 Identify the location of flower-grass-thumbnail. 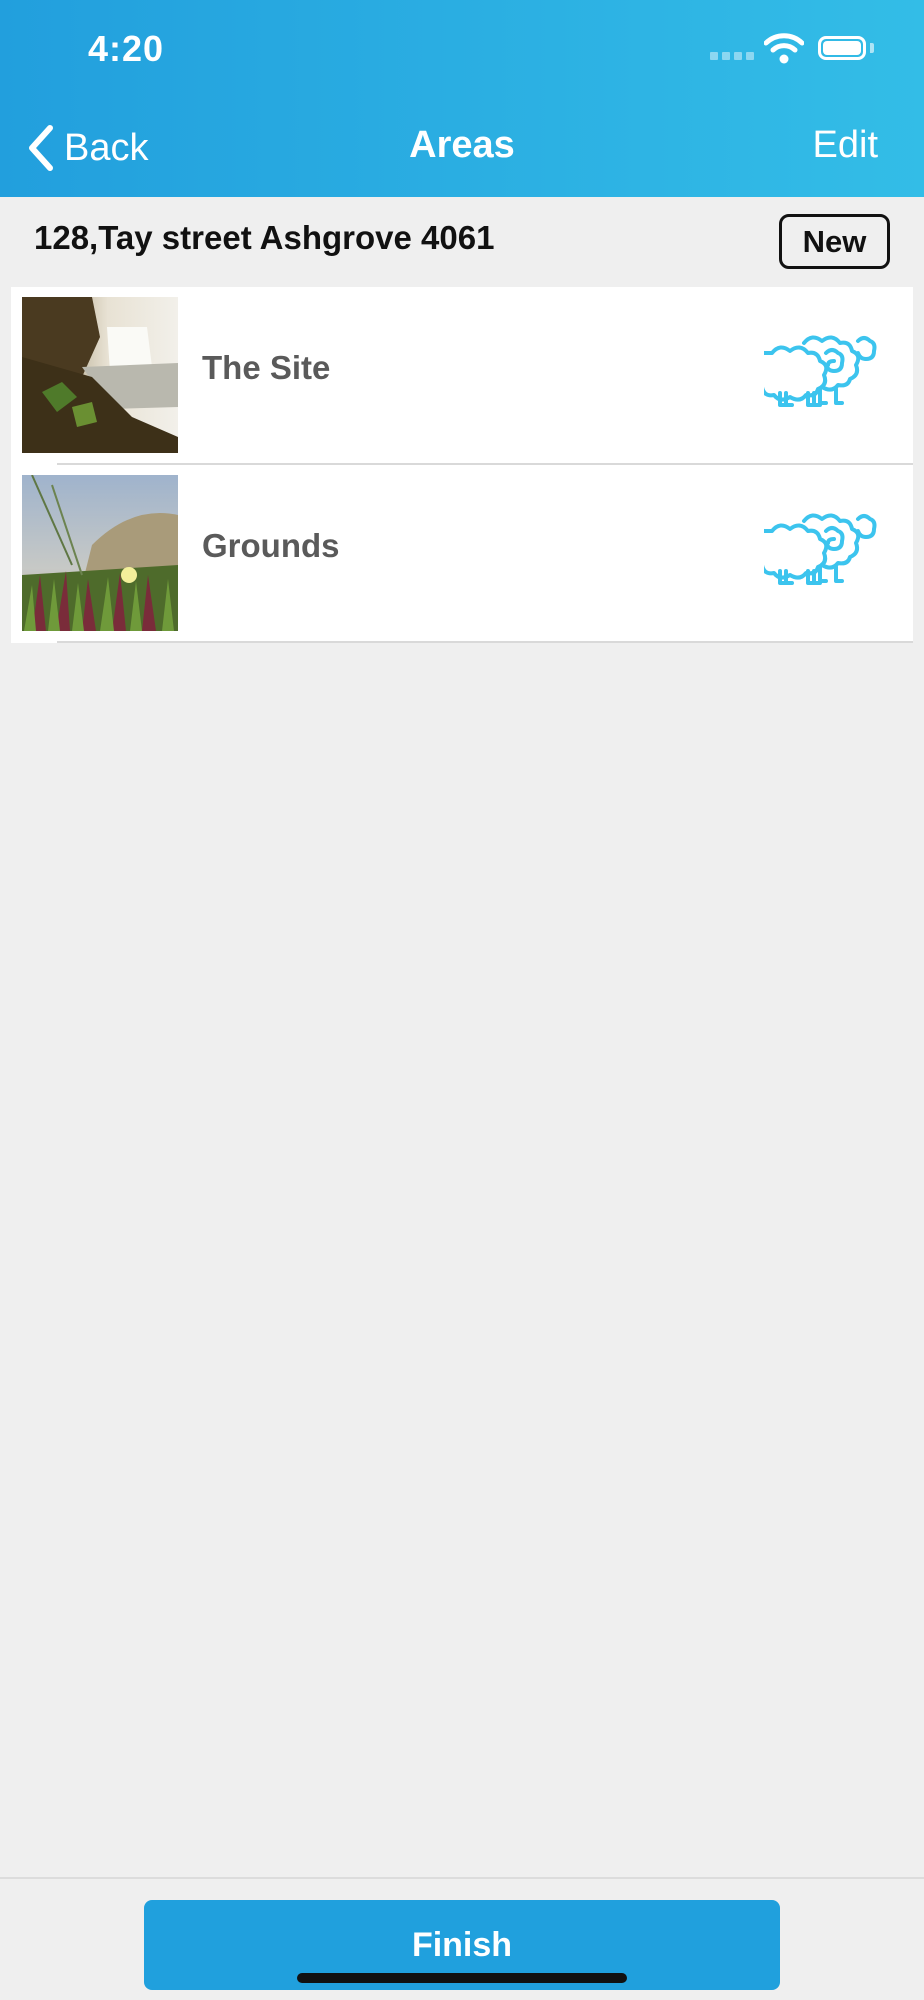
(100, 553).